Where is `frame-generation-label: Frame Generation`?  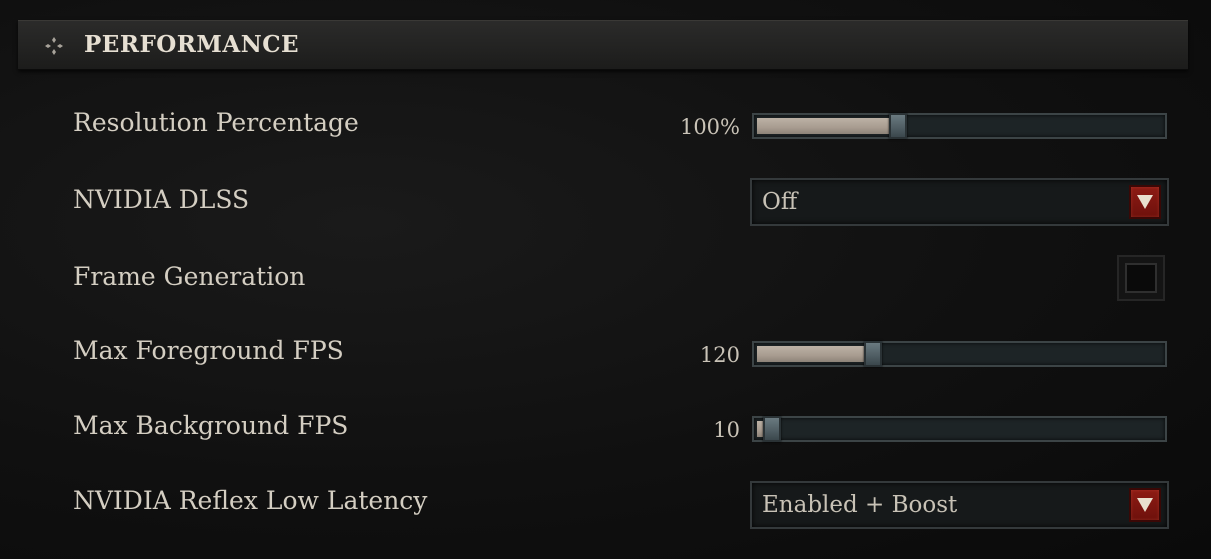
frame-generation-label: Frame Generation is located at coordinates (189, 276).